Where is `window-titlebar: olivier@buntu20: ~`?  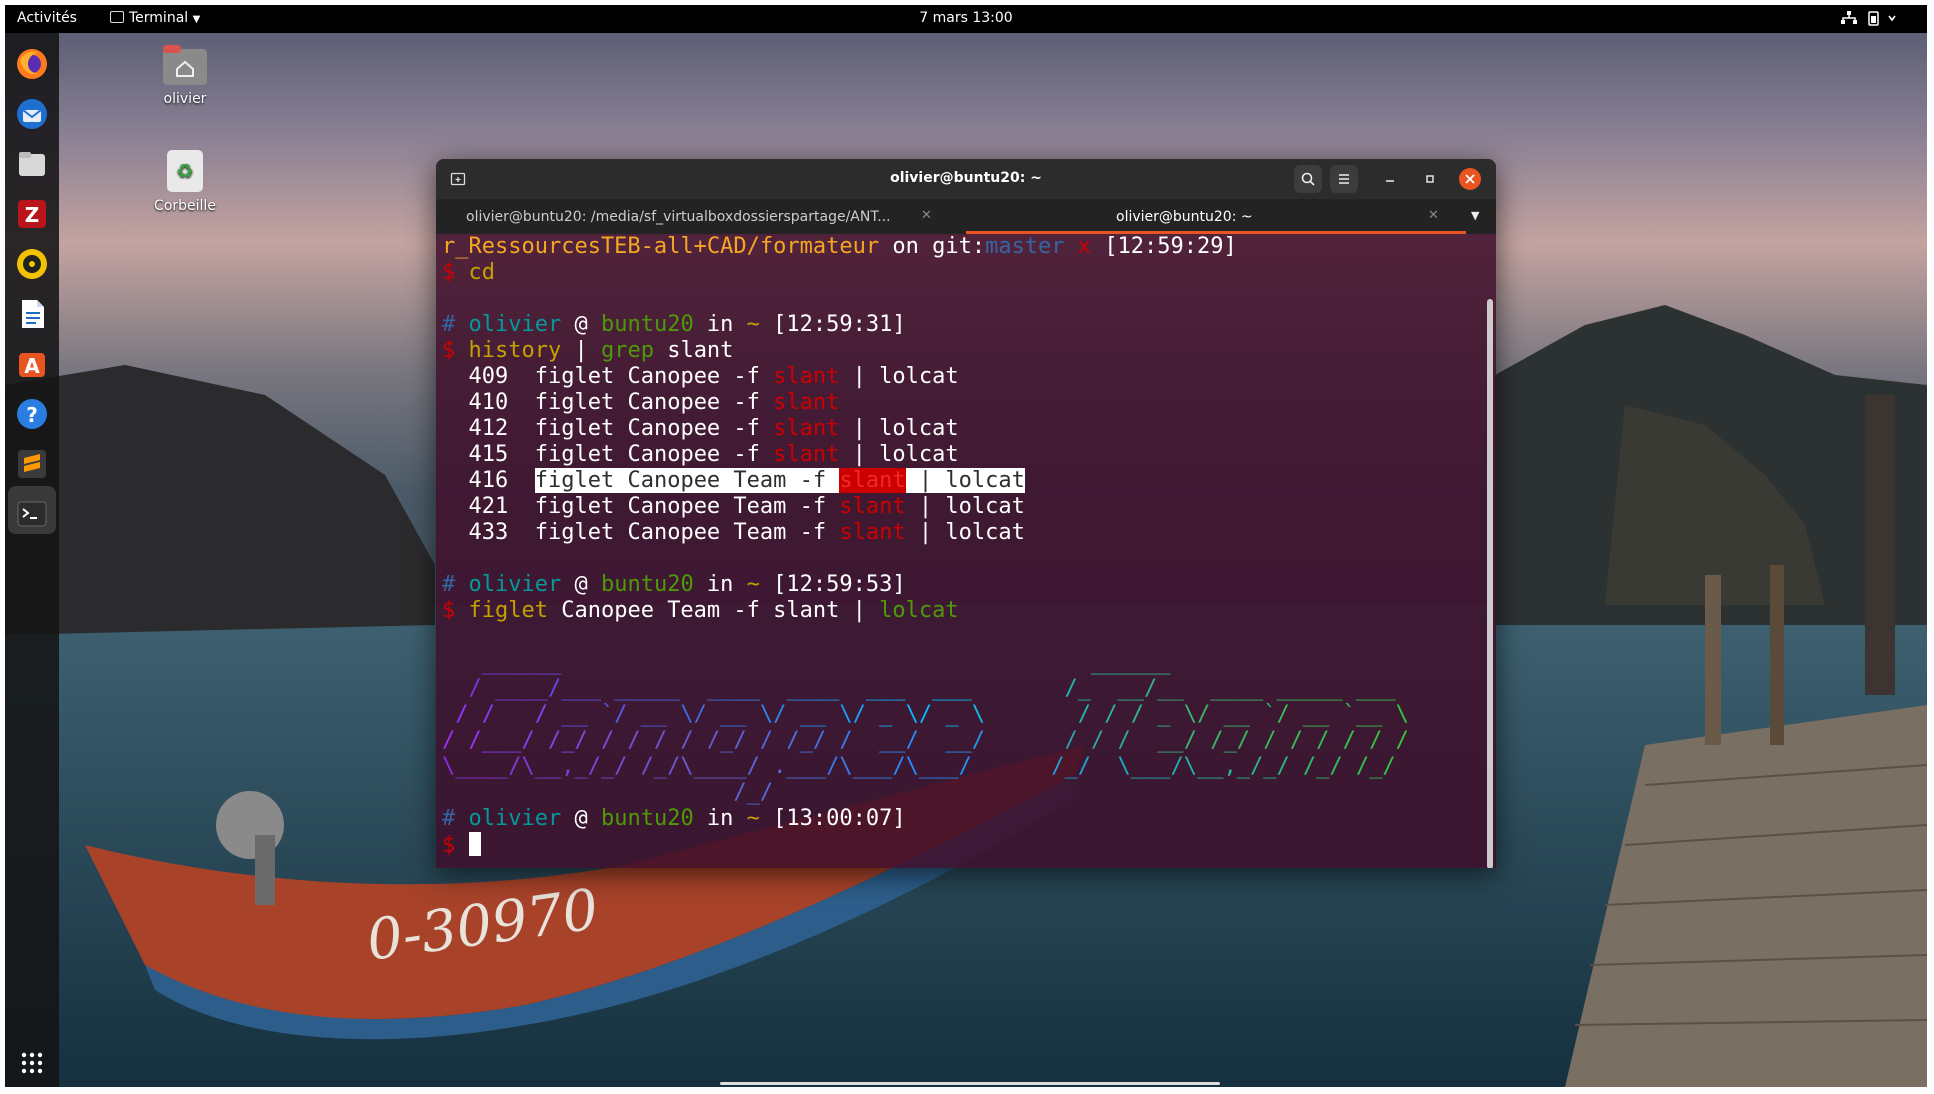
window-titlebar: olivier@buntu20: ~ is located at coordinates (966, 179).